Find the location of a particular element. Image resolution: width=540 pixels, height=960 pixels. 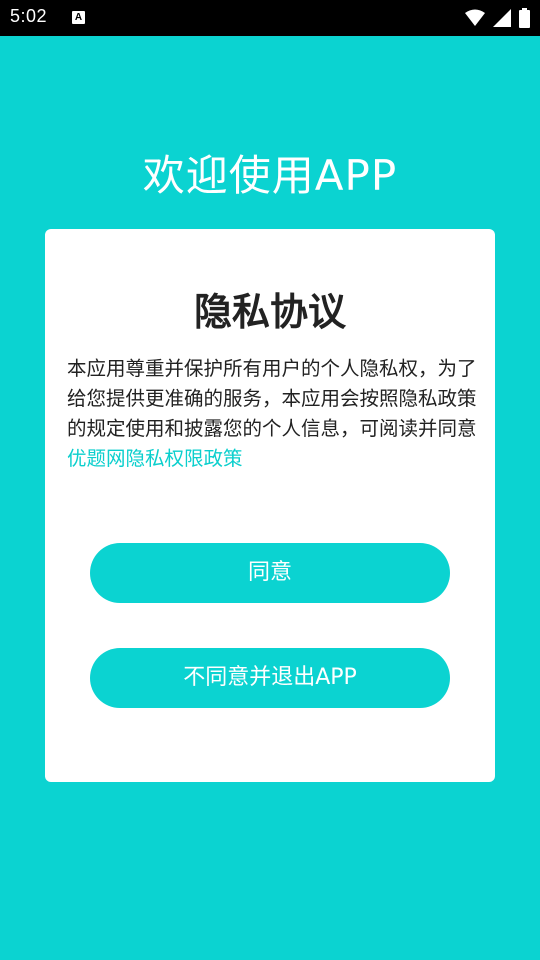

notification-a-icon: A is located at coordinates (78, 17).